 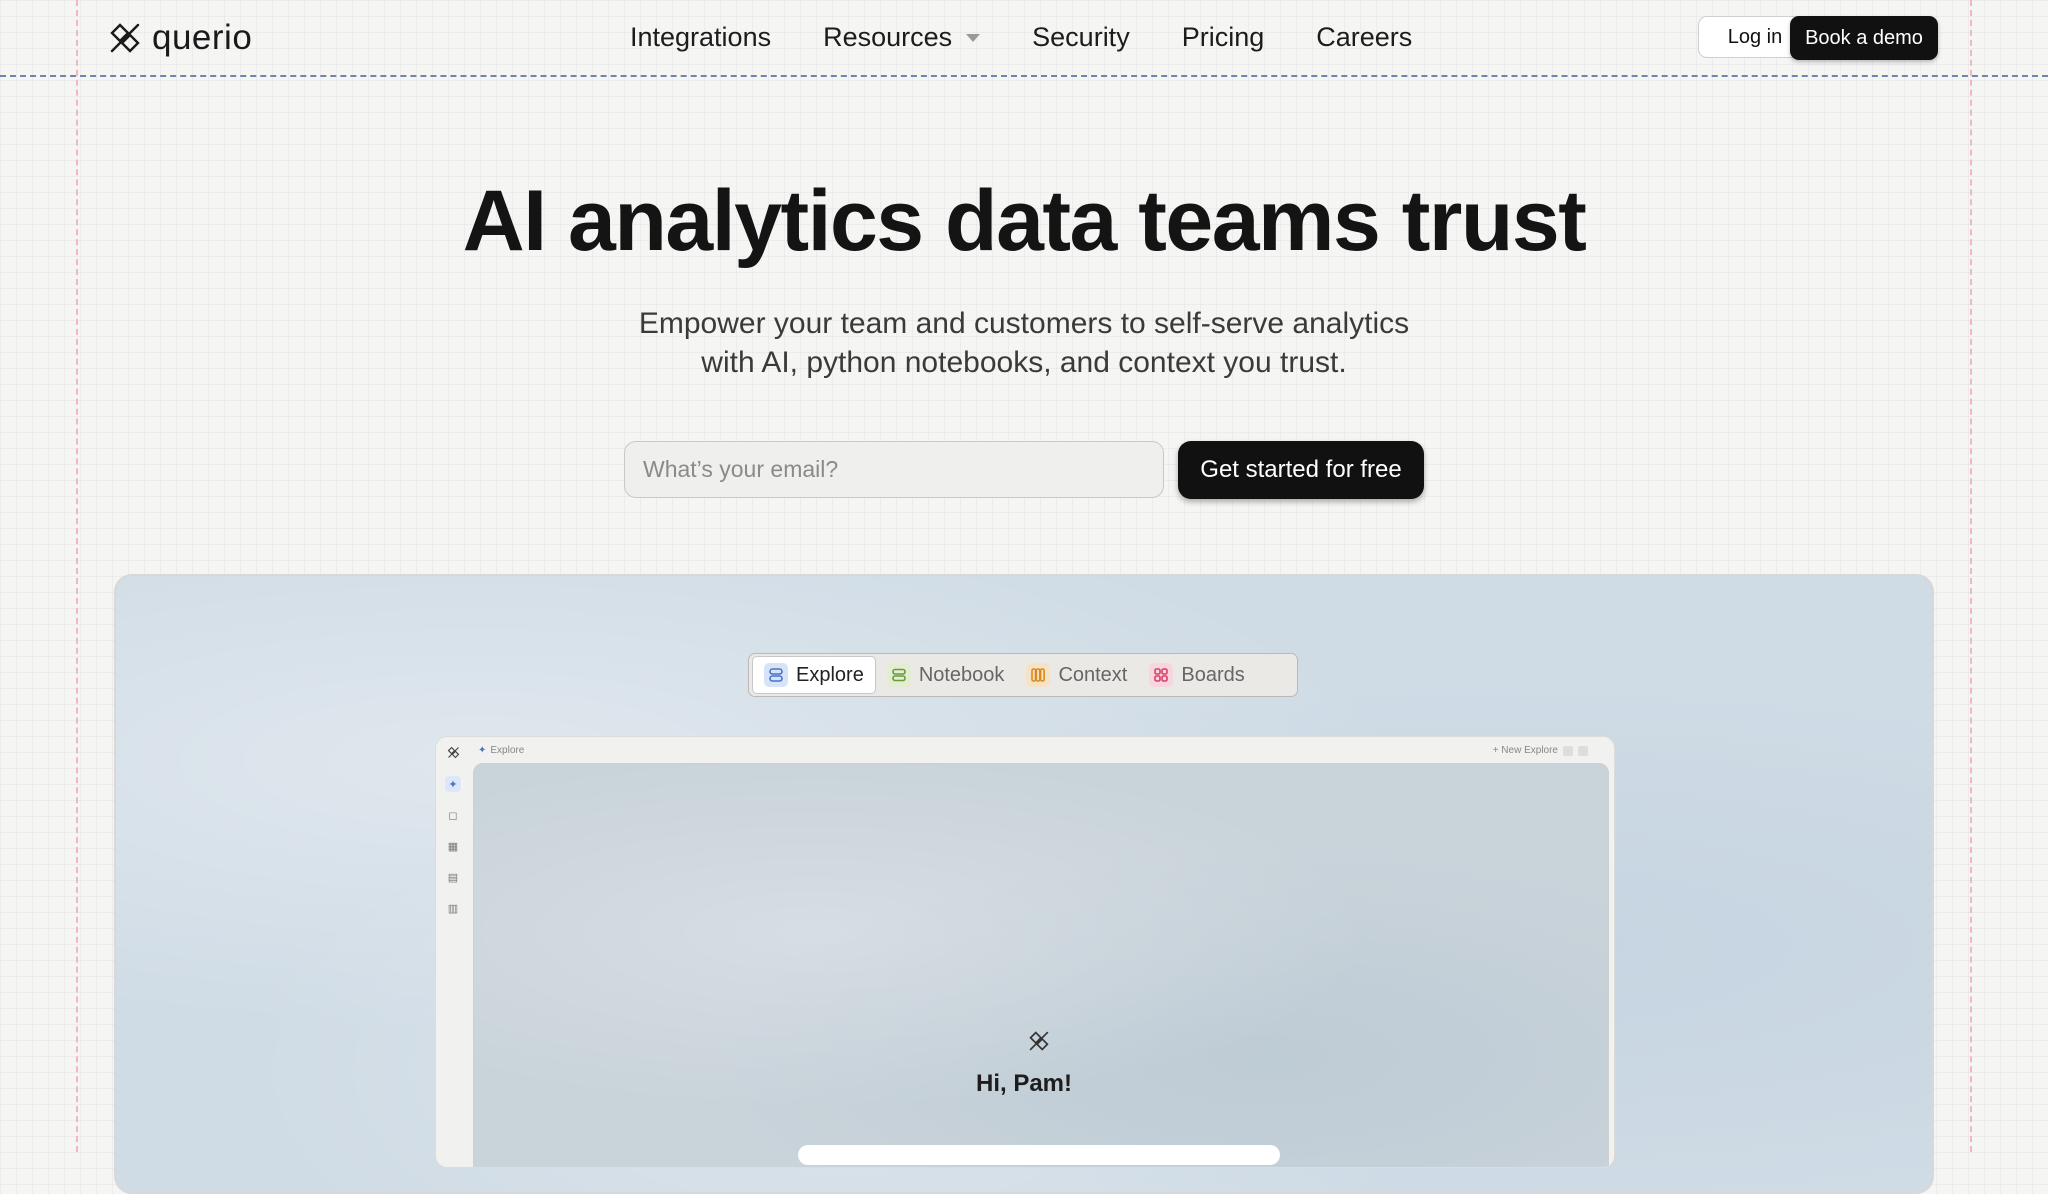 What do you see at coordinates (1525, 750) in the screenshot?
I see `new-explore-label: + New Explore` at bounding box center [1525, 750].